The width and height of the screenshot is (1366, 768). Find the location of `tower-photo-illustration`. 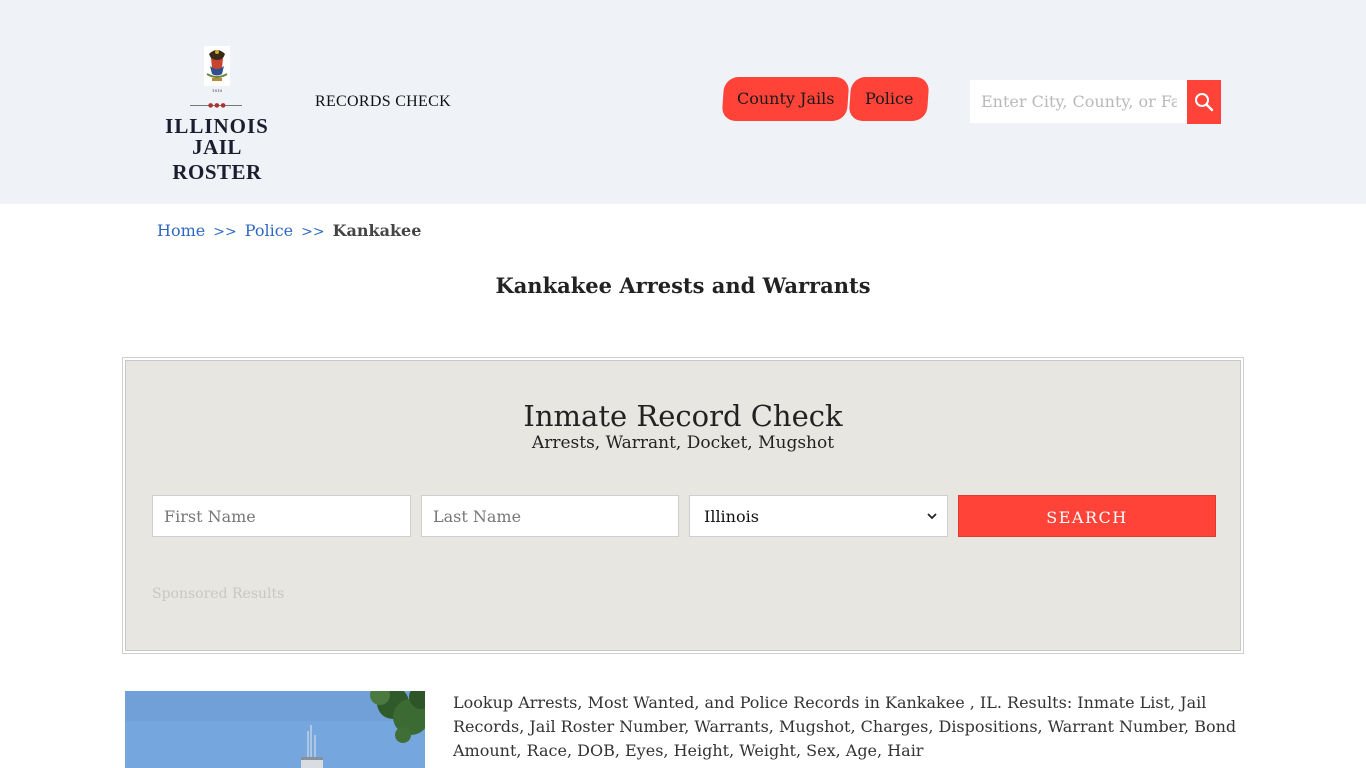

tower-photo-illustration is located at coordinates (275, 729).